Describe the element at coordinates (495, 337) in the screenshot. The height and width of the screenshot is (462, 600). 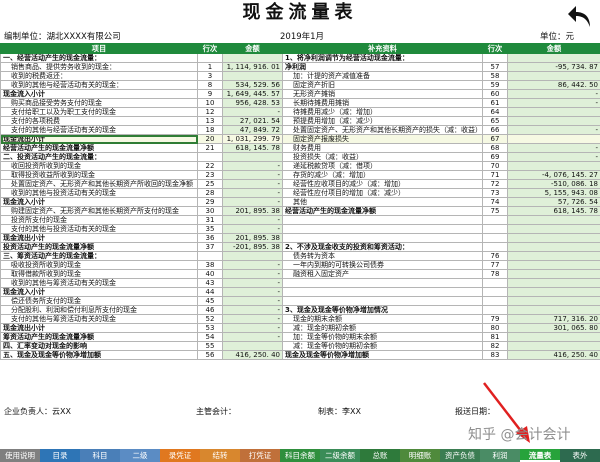
I see `cell-supp-line: 81` at that location.